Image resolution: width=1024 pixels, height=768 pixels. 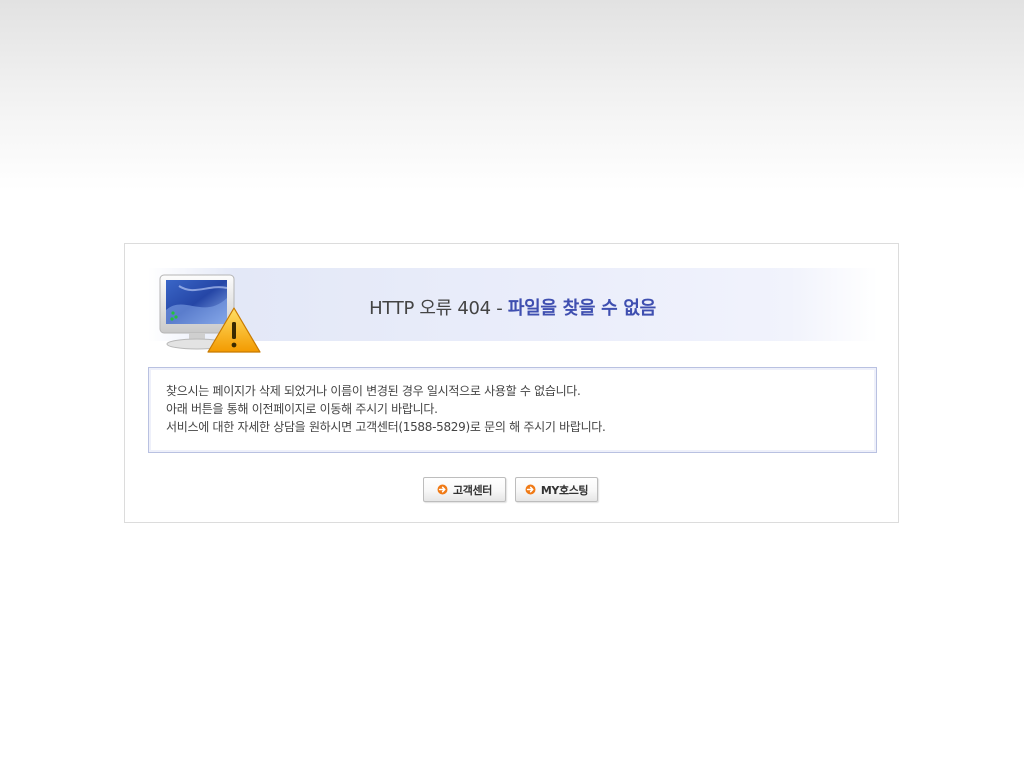 What do you see at coordinates (438, 308) in the screenshot?
I see `error-code-text: HTTP 오류 404 -` at bounding box center [438, 308].